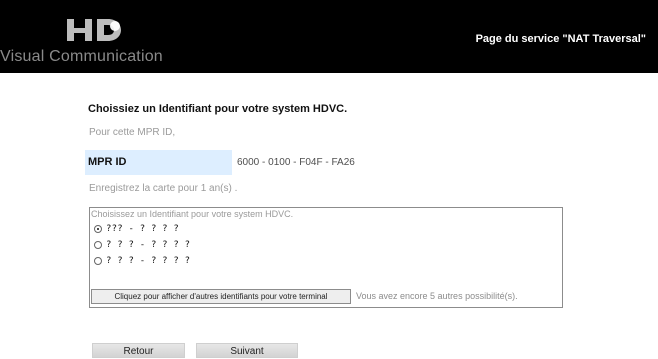 The width and height of the screenshot is (658, 359). I want to click on next-button: Suivant, so click(247, 350).